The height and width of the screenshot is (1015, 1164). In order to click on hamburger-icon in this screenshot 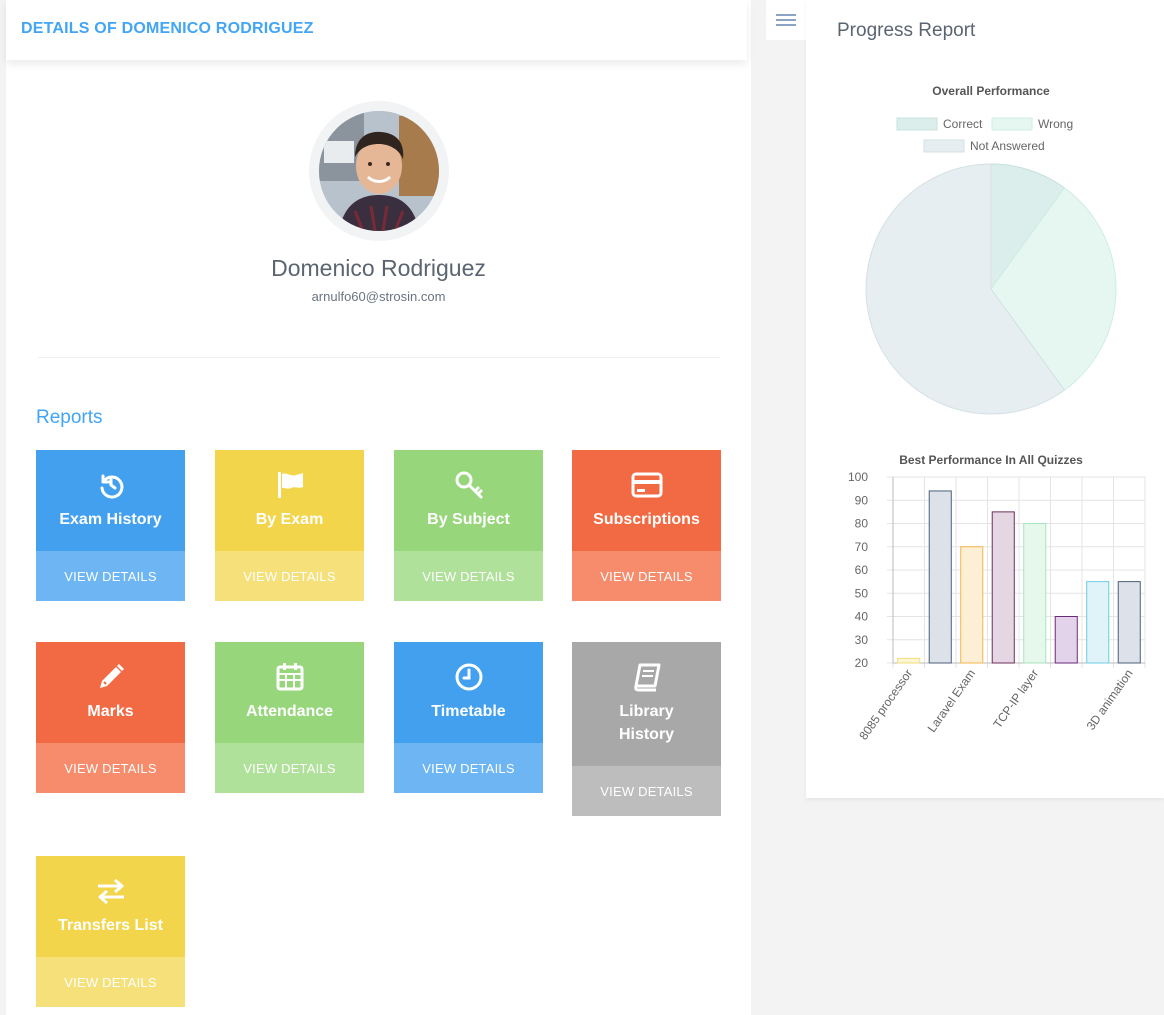, I will do `click(786, 20)`.